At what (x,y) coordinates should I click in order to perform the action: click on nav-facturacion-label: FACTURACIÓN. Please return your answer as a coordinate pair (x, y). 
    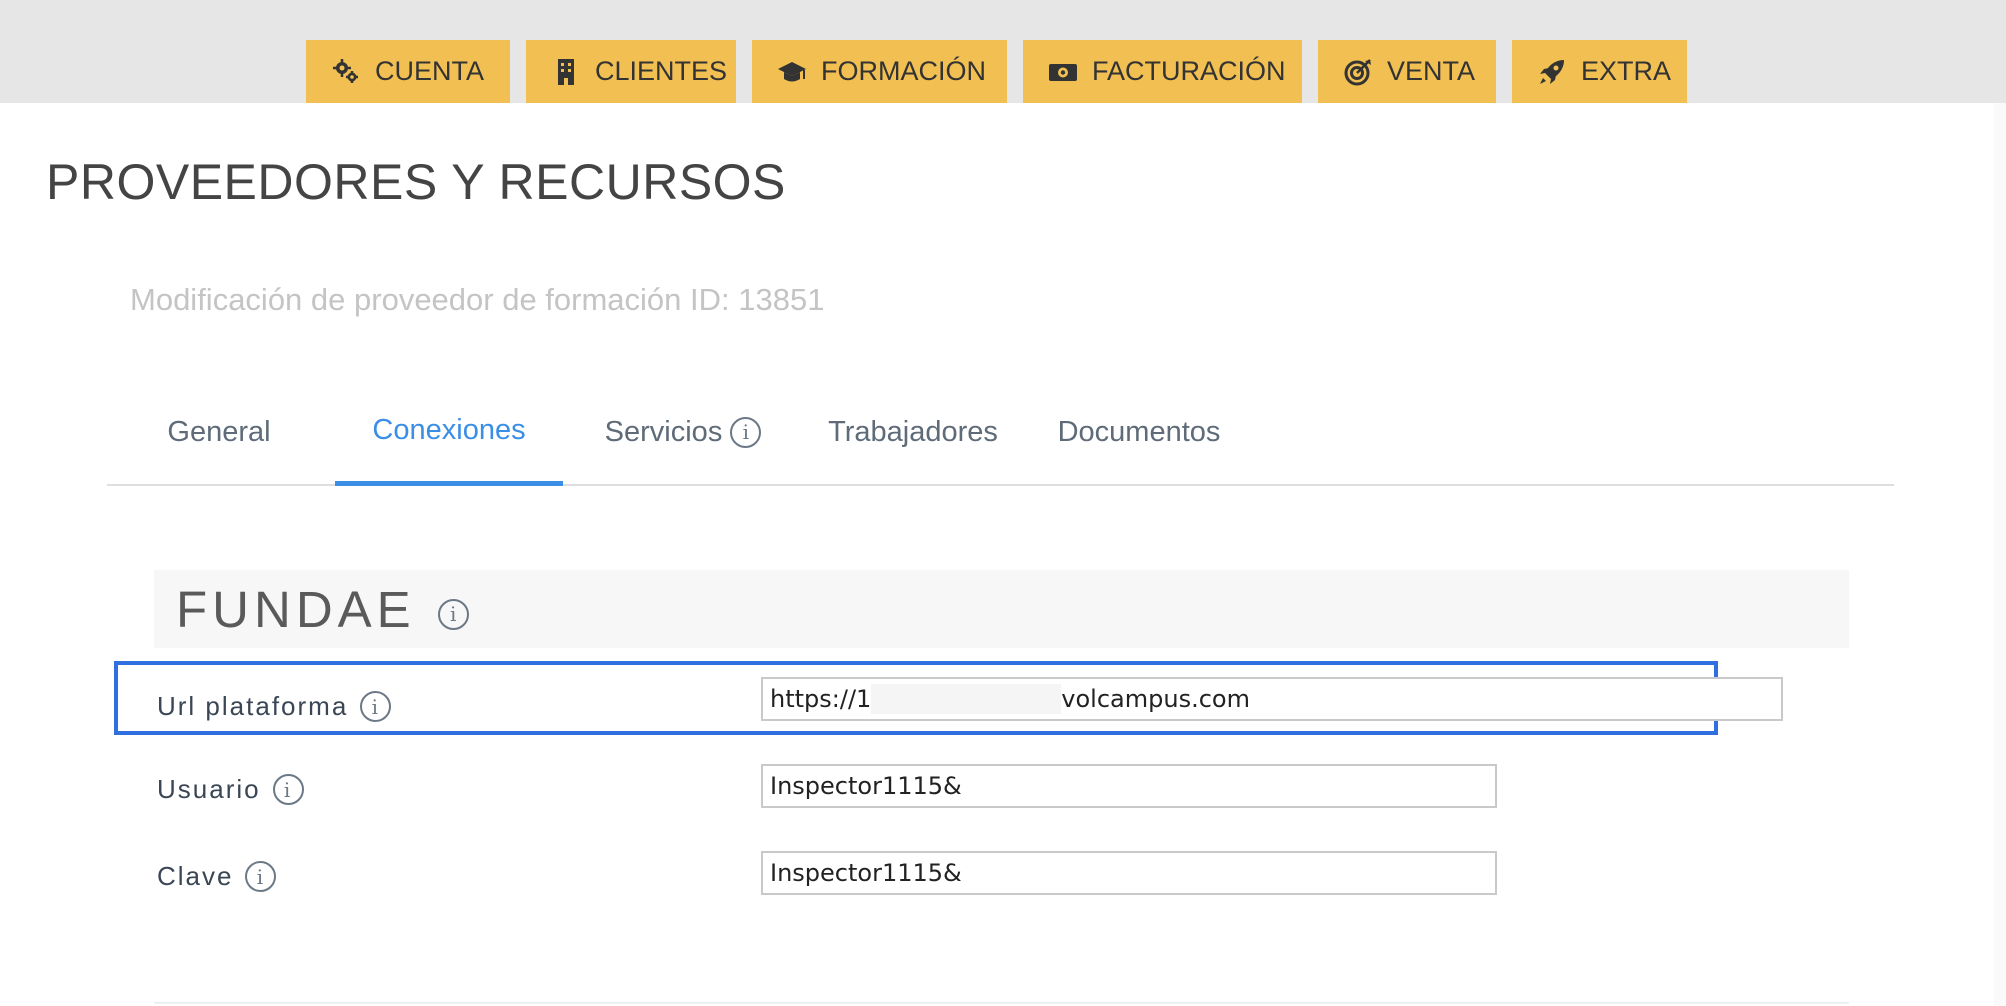
    Looking at the image, I should click on (1189, 71).